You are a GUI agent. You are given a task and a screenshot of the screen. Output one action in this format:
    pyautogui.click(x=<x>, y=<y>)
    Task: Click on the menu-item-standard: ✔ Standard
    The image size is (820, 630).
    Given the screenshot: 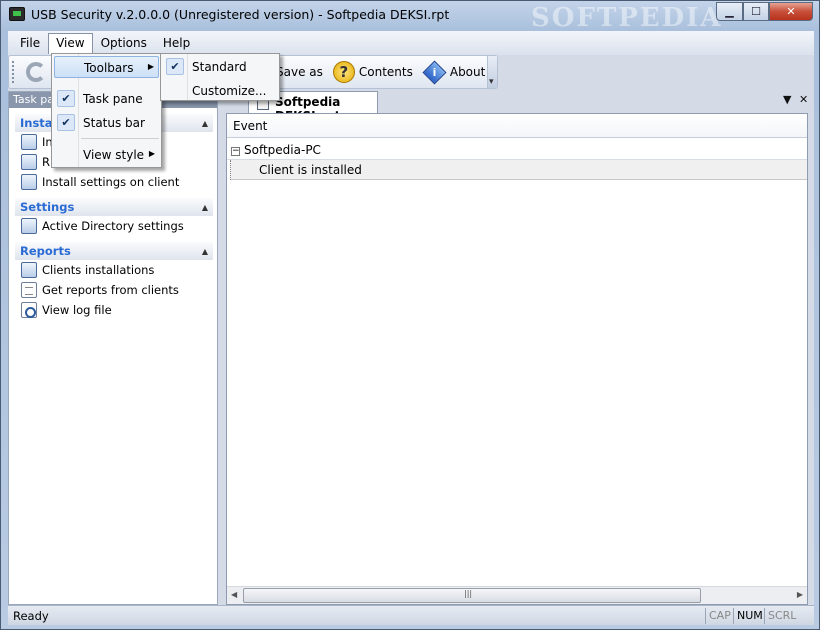 What is the action you would take?
    pyautogui.click(x=220, y=67)
    